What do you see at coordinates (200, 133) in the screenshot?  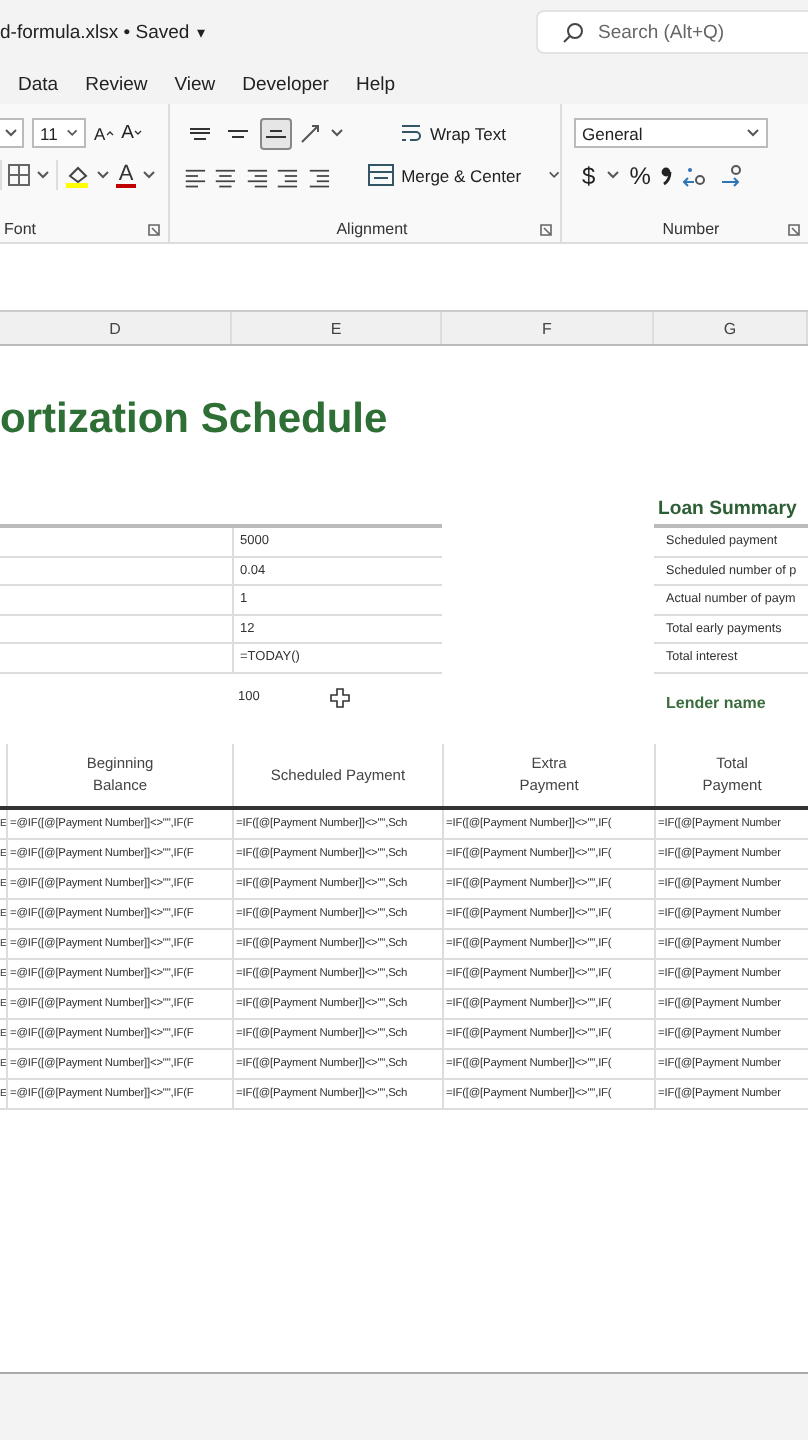 I see `align-top-icon` at bounding box center [200, 133].